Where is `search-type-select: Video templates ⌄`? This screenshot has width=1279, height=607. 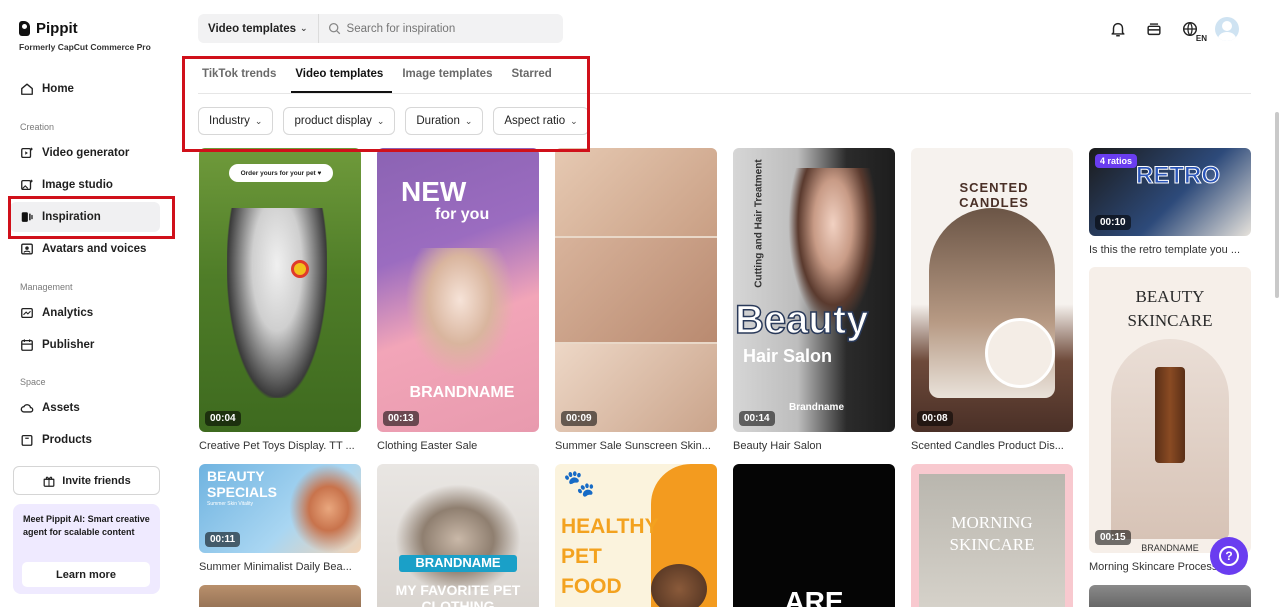 search-type-select: Video templates ⌄ is located at coordinates (258, 28).